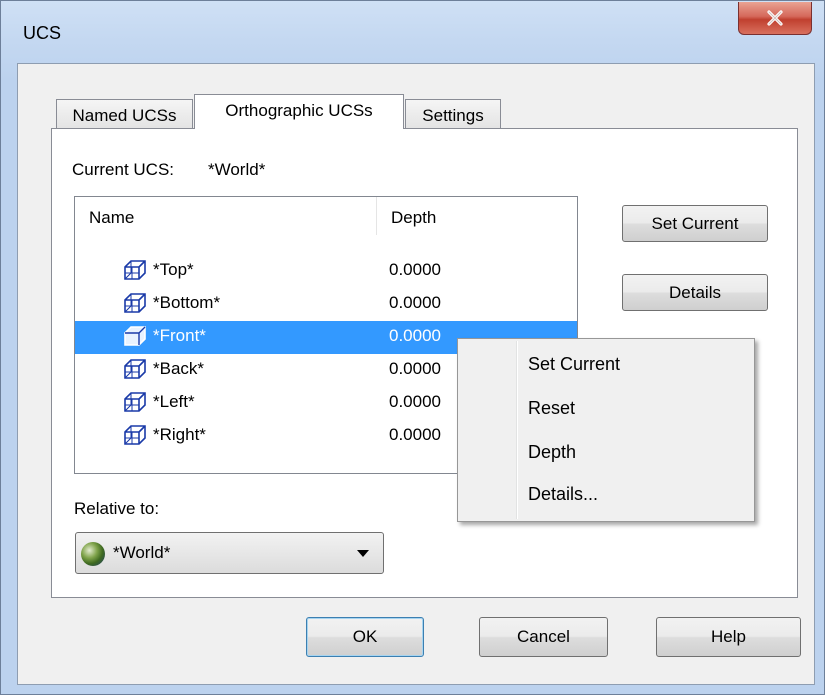 The image size is (825, 695). Describe the element at coordinates (117, 508) in the screenshot. I see `relative-to-label: Relative to:` at that location.